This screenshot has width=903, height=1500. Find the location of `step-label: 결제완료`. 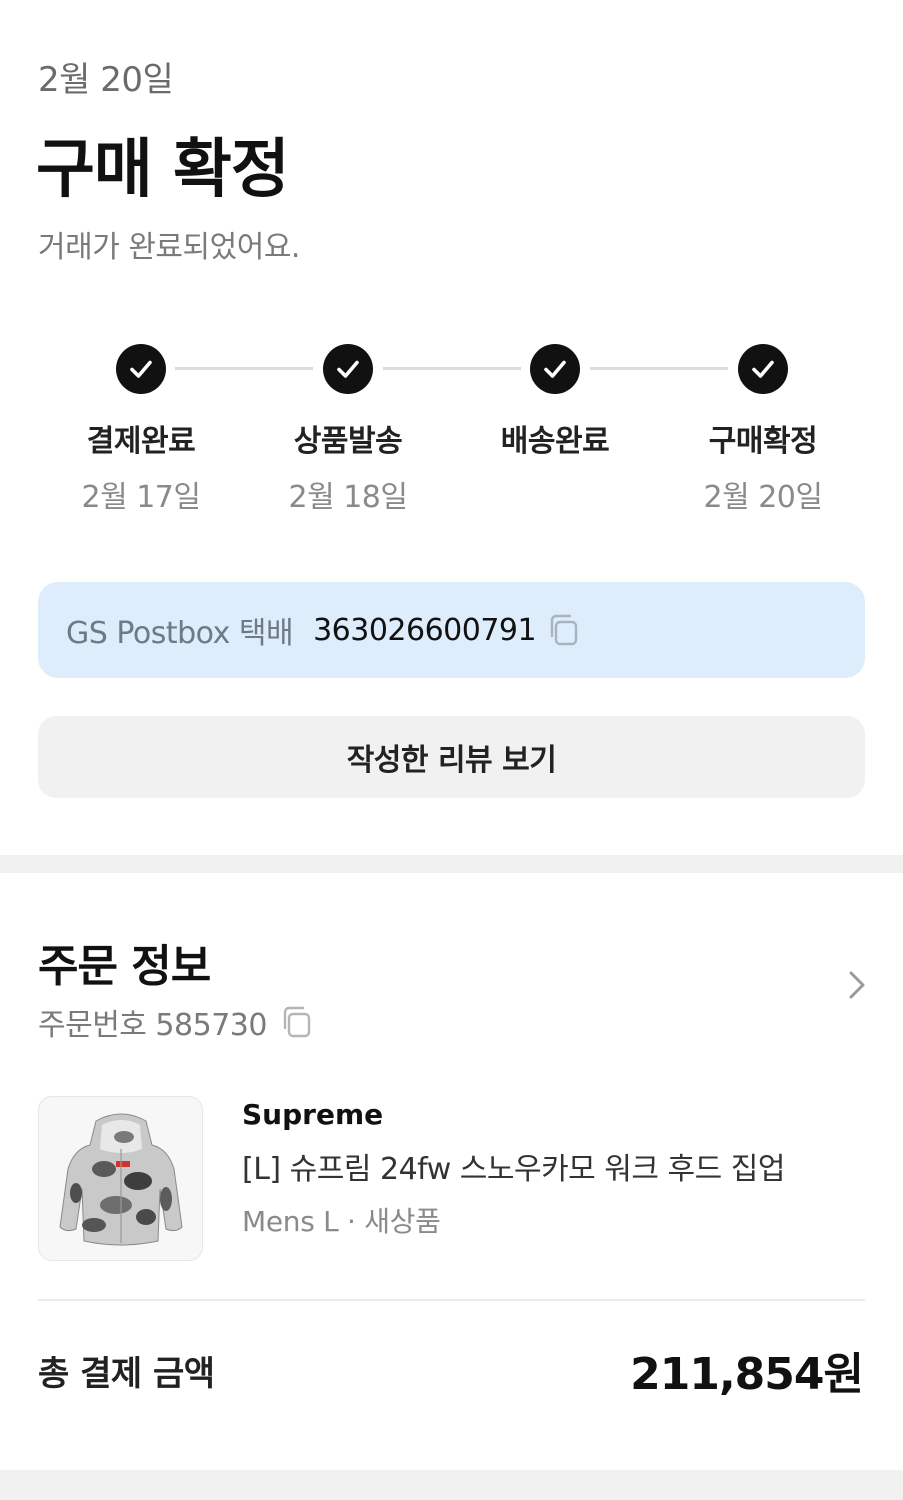

step-label: 결제완료 is located at coordinates (141, 441).